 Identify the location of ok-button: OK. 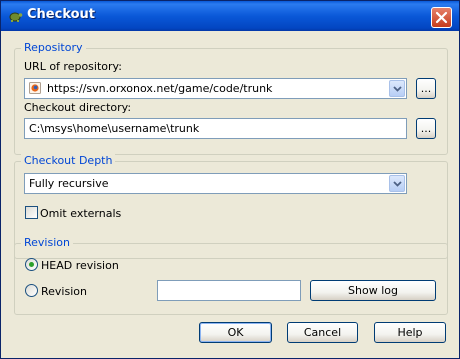
(235, 332).